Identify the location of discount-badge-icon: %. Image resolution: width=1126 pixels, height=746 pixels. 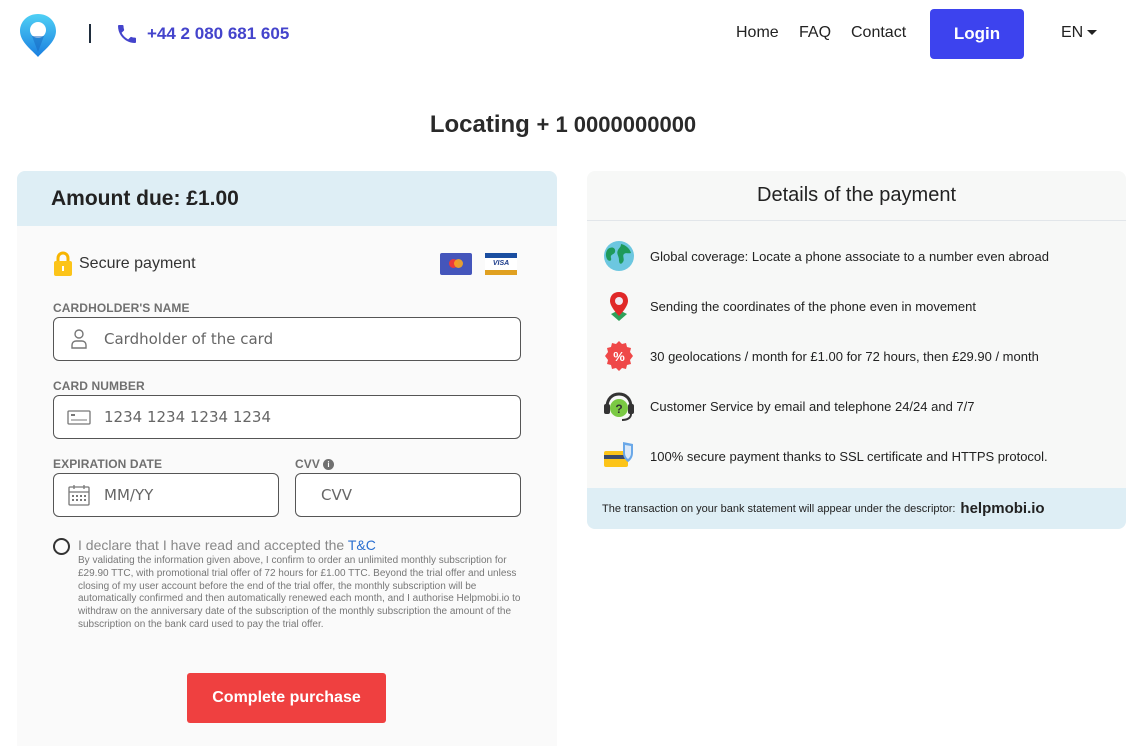
(619, 356).